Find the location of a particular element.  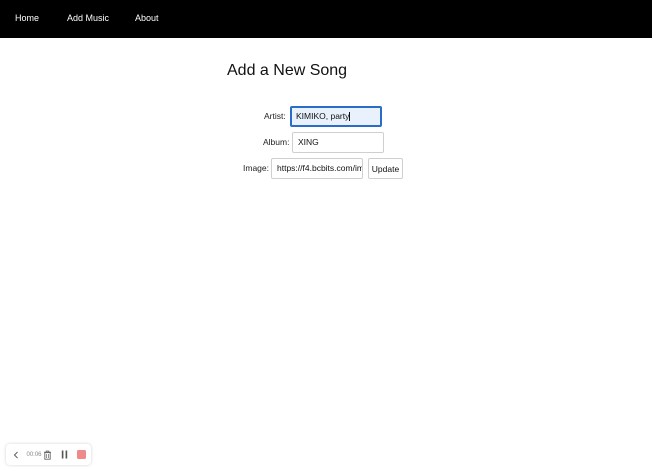

text-caret is located at coordinates (350, 117).